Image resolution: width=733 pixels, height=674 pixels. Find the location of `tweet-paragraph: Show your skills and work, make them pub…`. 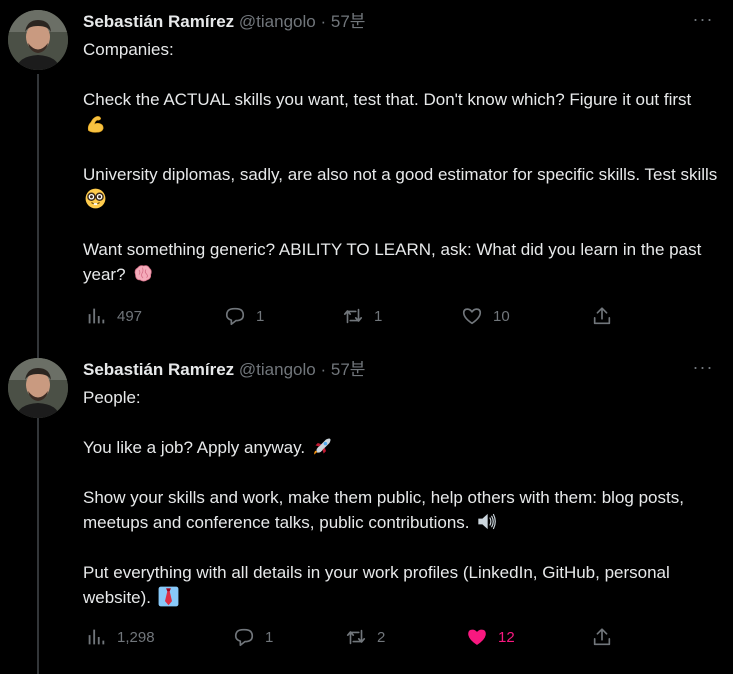

tweet-paragraph: Show your skills and work, make them pub… is located at coordinates (383, 510).